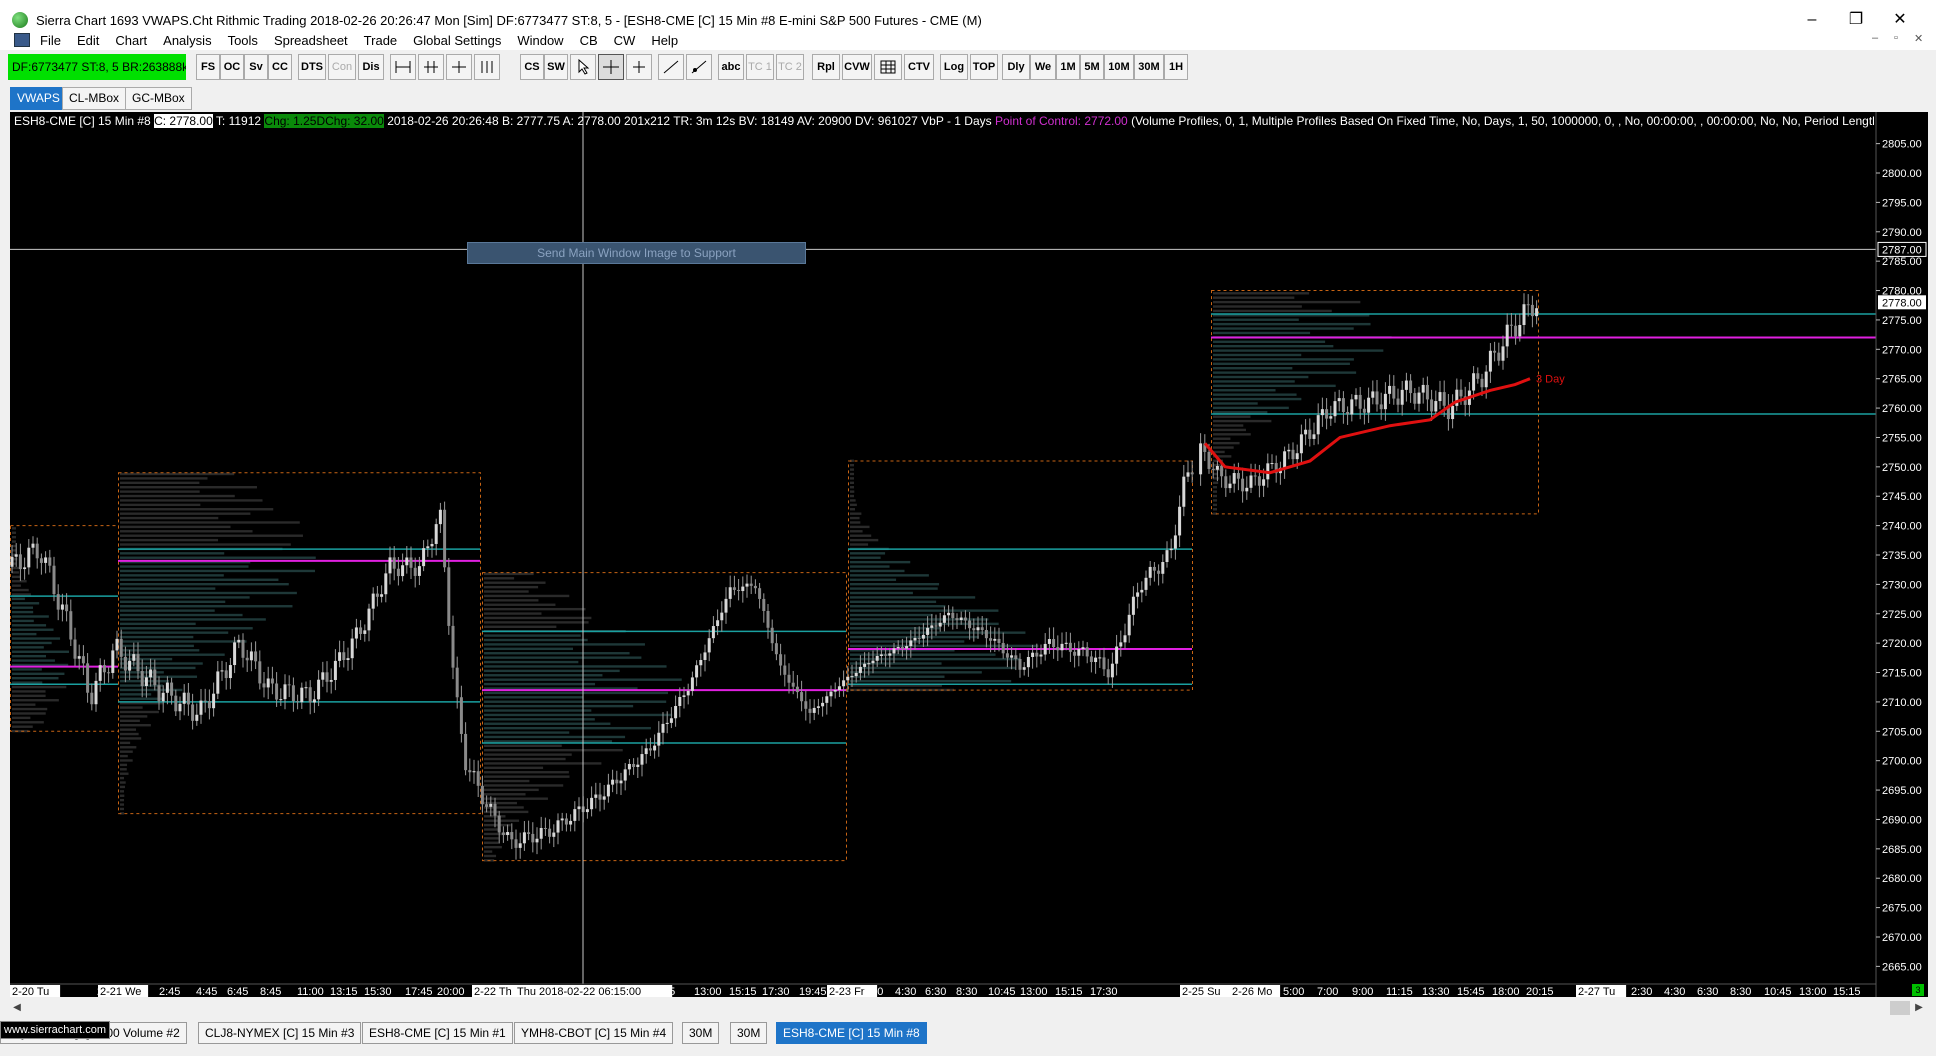 The width and height of the screenshot is (1936, 1056). I want to click on tab-esh8-1: ESH8-CME [C] 15 Min #1, so click(437, 1033).